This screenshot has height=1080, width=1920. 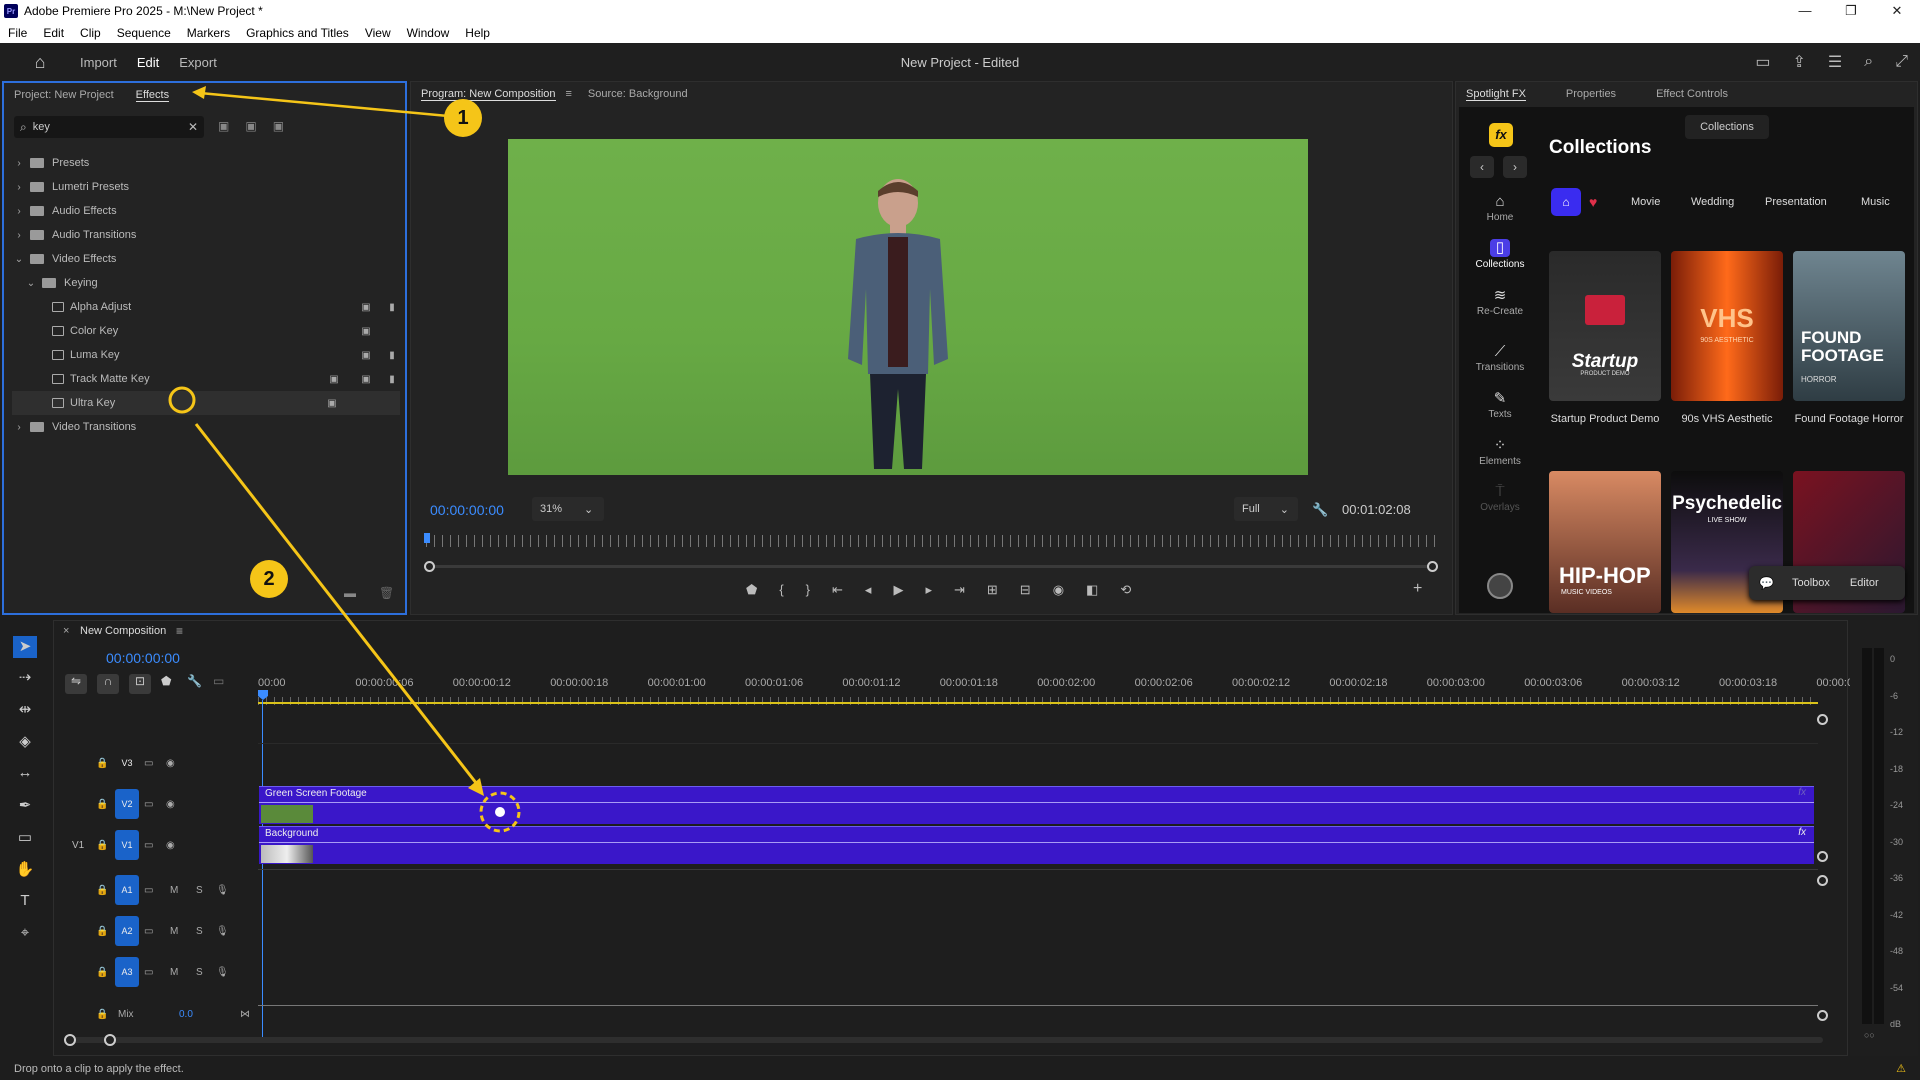 I want to click on timeline-settings-icon: 🔧, so click(x=195, y=684).